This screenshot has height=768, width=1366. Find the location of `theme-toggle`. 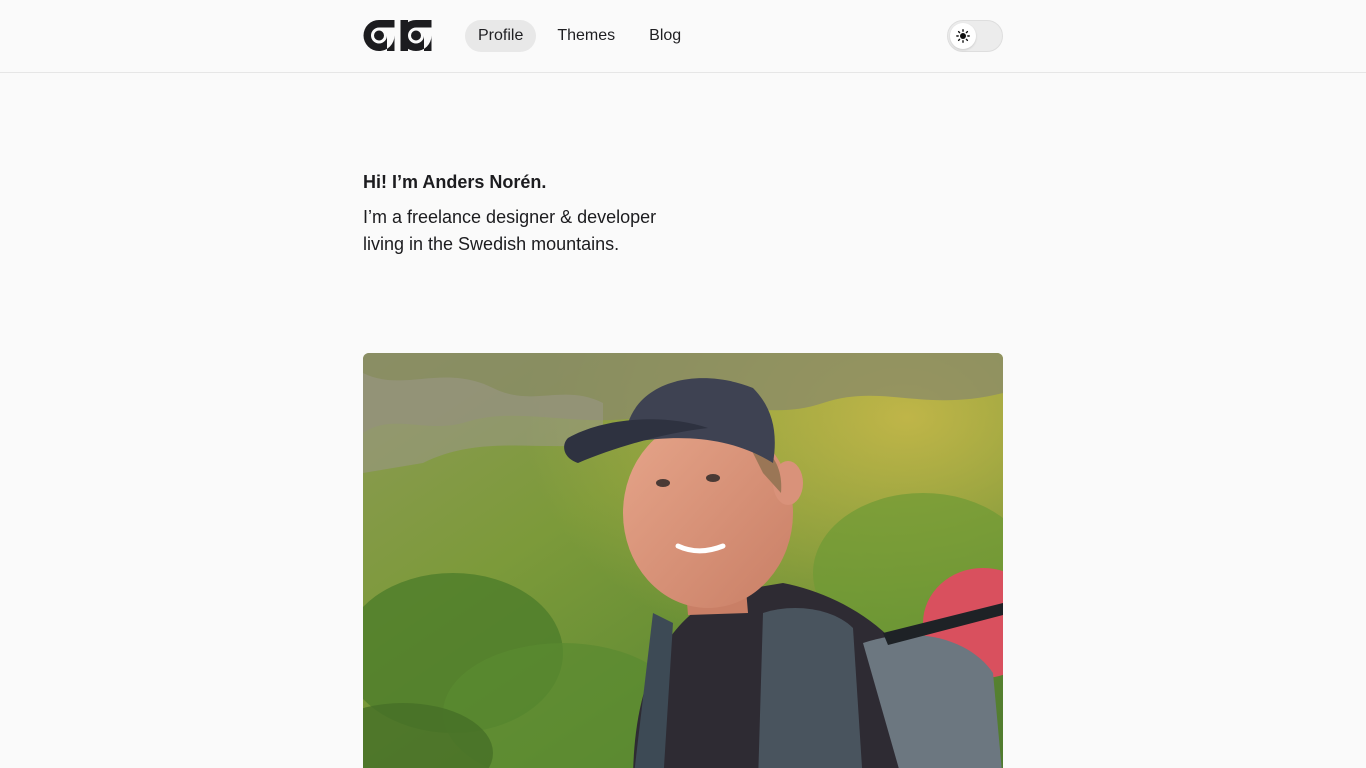

theme-toggle is located at coordinates (975, 36).